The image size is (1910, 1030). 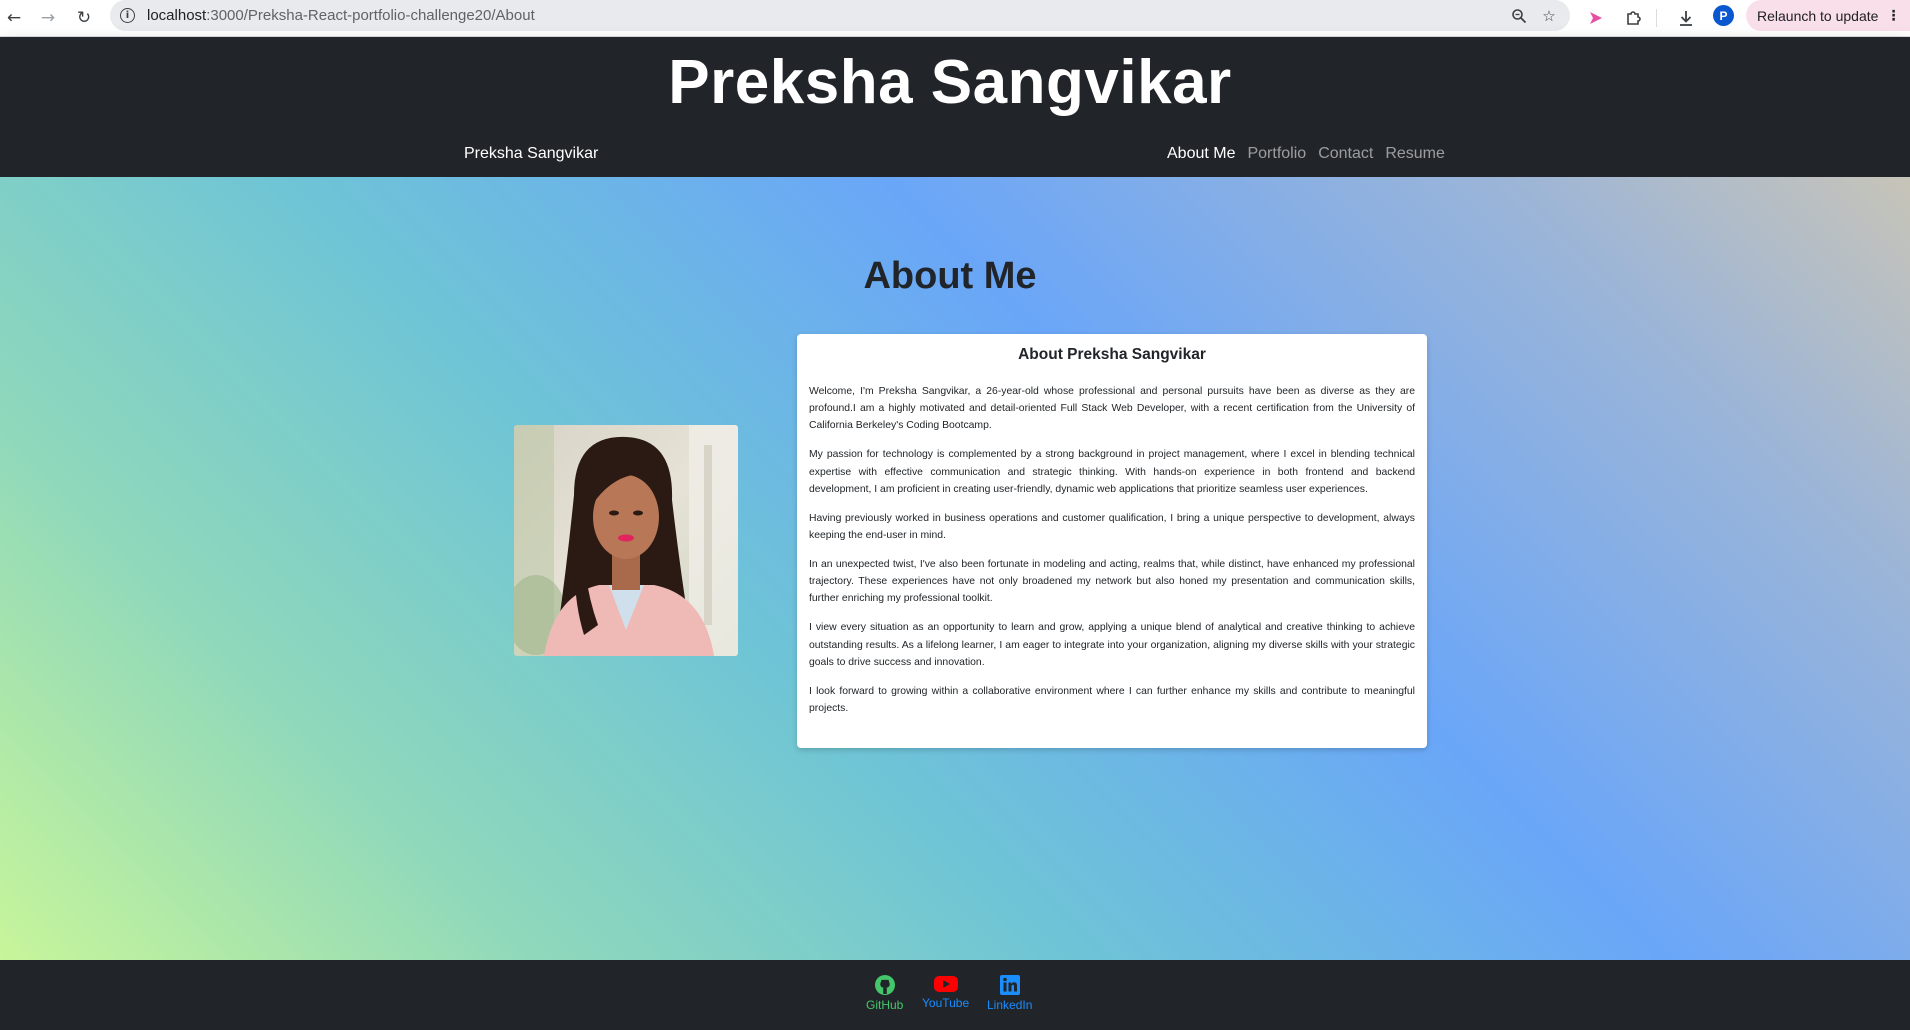 I want to click on forward-arrow-icon: →, so click(x=48, y=18).